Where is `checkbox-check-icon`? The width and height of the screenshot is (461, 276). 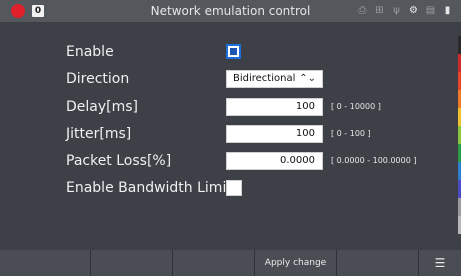 checkbox-check-icon is located at coordinates (233, 51).